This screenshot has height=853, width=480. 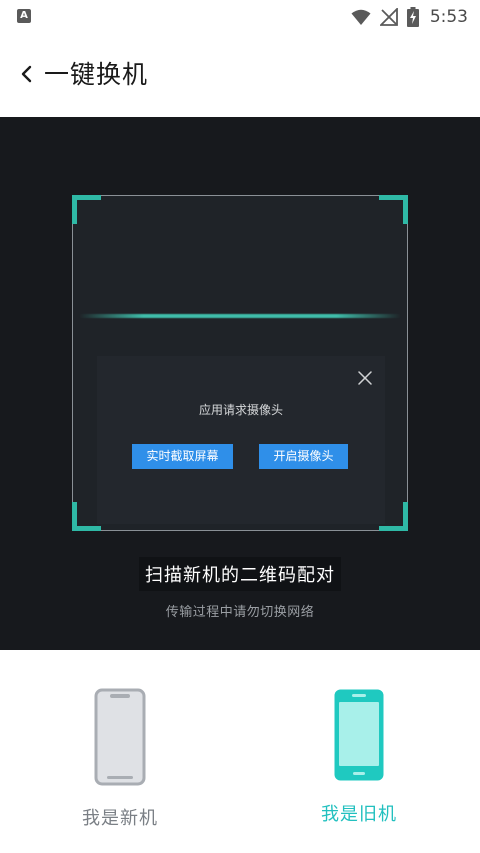 I want to click on new-phone-option: 我是新机, so click(x=120, y=759).